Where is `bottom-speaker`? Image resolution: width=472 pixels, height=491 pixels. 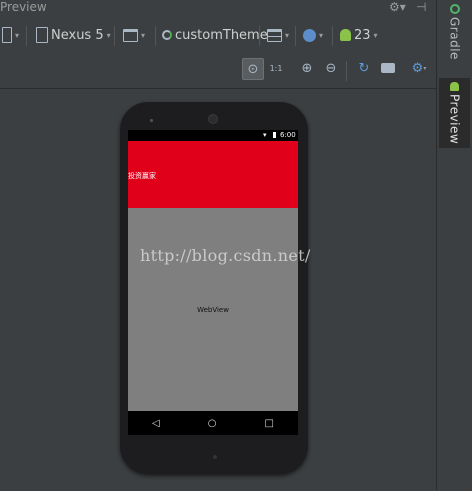
bottom-speaker is located at coordinates (215, 457).